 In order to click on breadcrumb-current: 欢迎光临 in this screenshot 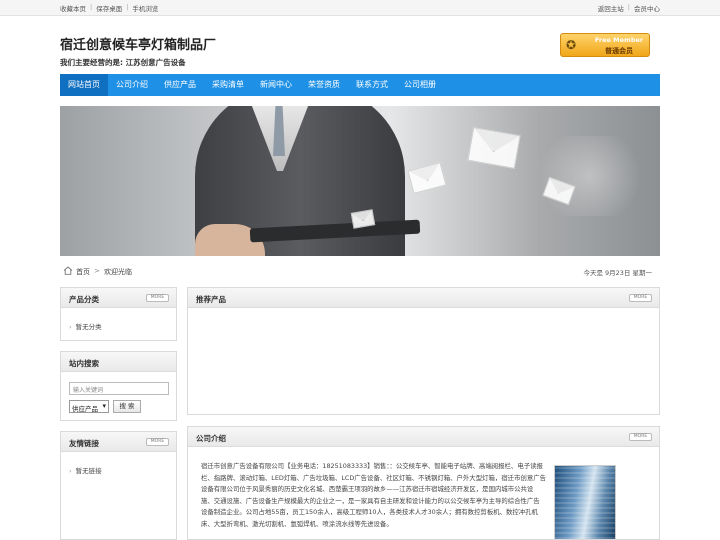, I will do `click(118, 272)`.